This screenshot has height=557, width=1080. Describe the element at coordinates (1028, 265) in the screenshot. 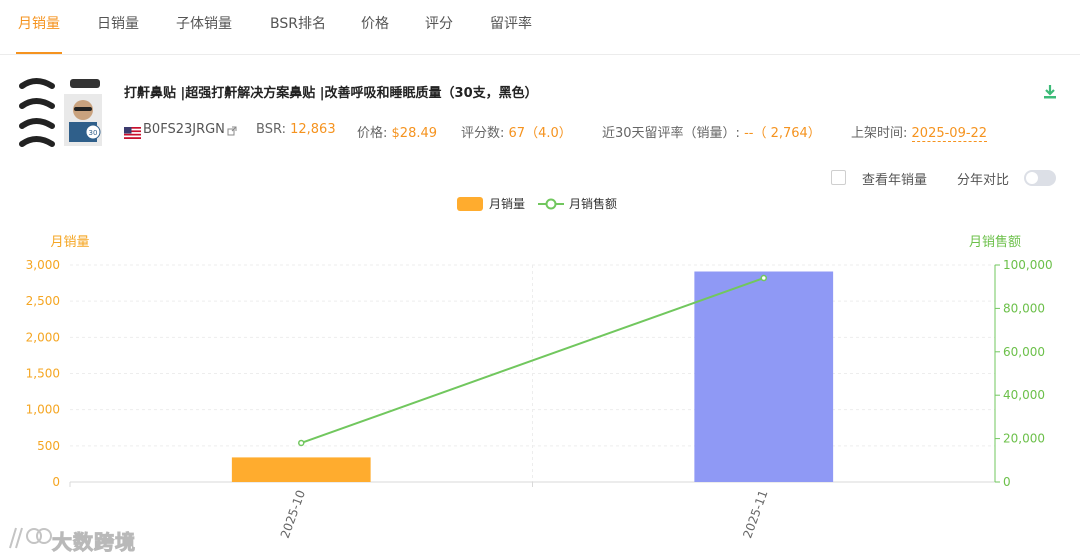

I see `y-right-tick-label: 100,000` at that location.